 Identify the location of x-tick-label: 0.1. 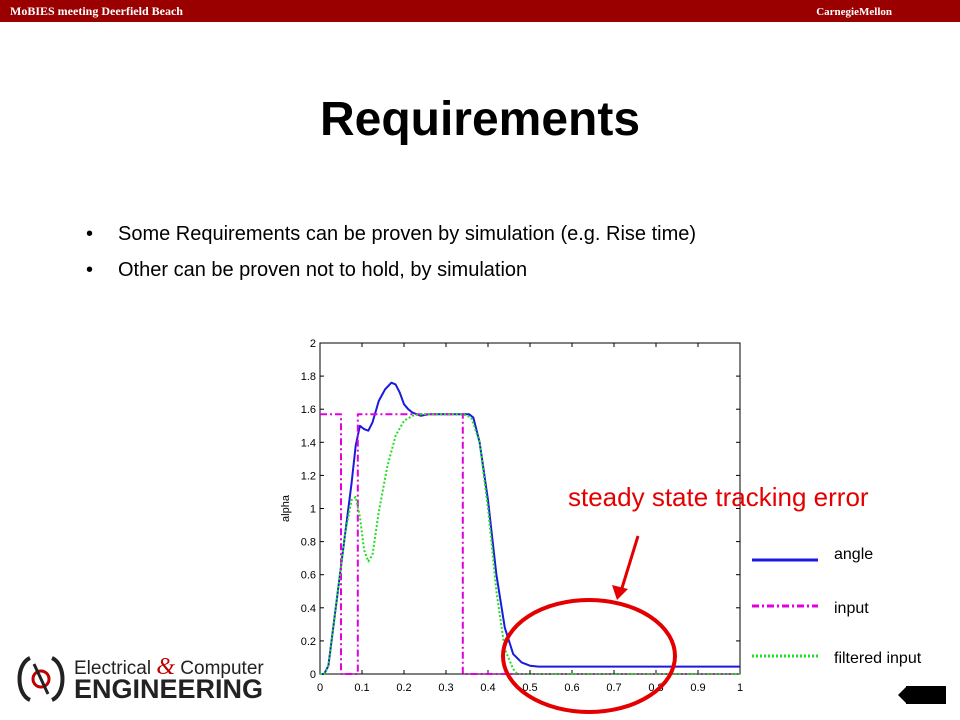
(361, 688).